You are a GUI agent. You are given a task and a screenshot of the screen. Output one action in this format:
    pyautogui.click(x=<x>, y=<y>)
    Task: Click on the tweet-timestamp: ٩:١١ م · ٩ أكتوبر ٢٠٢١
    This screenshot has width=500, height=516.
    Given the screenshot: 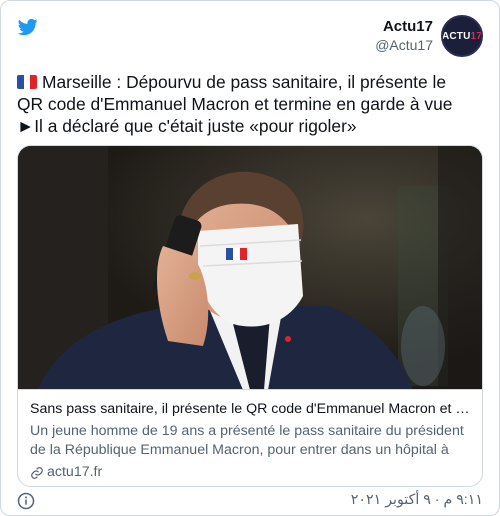 What is the action you would take?
    pyautogui.click(x=417, y=500)
    